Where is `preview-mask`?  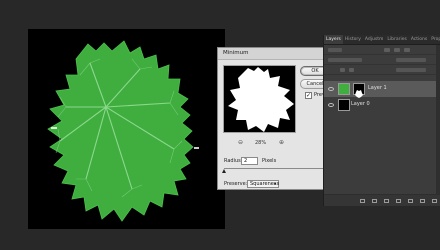 preview-mask is located at coordinates (261, 99).